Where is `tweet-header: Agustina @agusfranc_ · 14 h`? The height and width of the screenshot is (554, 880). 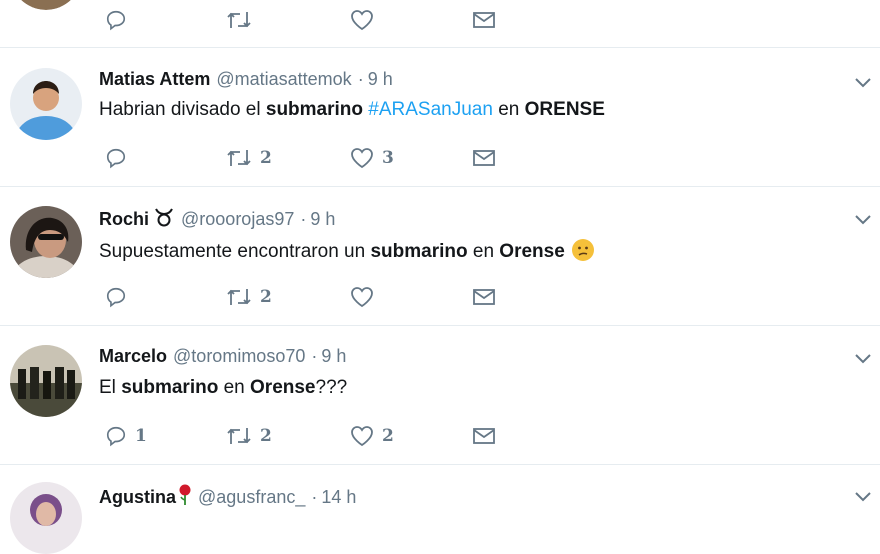
tweet-header: Agustina @agusfranc_ · 14 h is located at coordinates (227, 496).